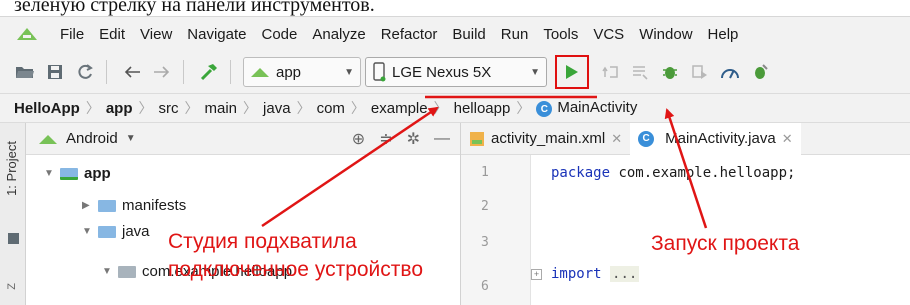 Image resolution: width=910 pixels, height=305 pixels. What do you see at coordinates (442, 139) in the screenshot?
I see `hide-panel-icon: —` at bounding box center [442, 139].